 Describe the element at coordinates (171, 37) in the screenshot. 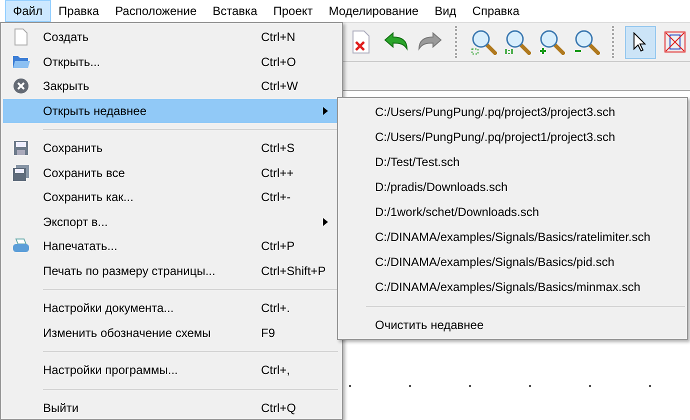

I see `menu-item: Создать Ctrl+N` at that location.